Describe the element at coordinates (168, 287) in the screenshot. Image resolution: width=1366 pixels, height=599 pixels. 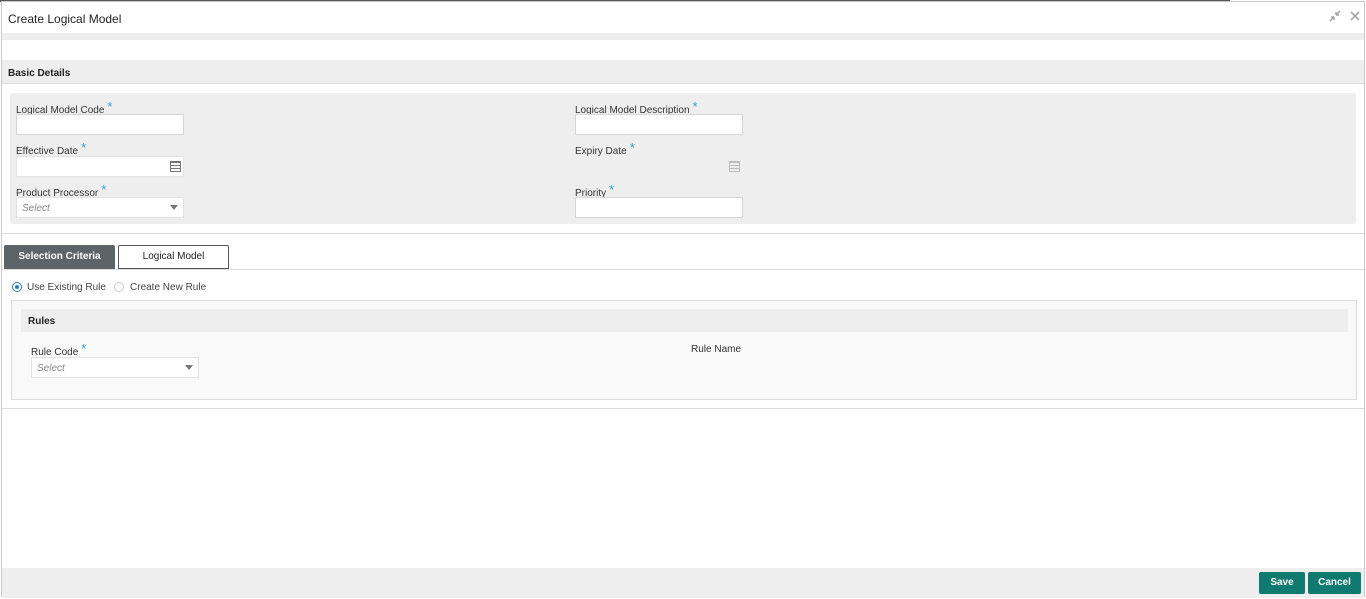
I see `create-new-rule-label: Create New Rule` at that location.